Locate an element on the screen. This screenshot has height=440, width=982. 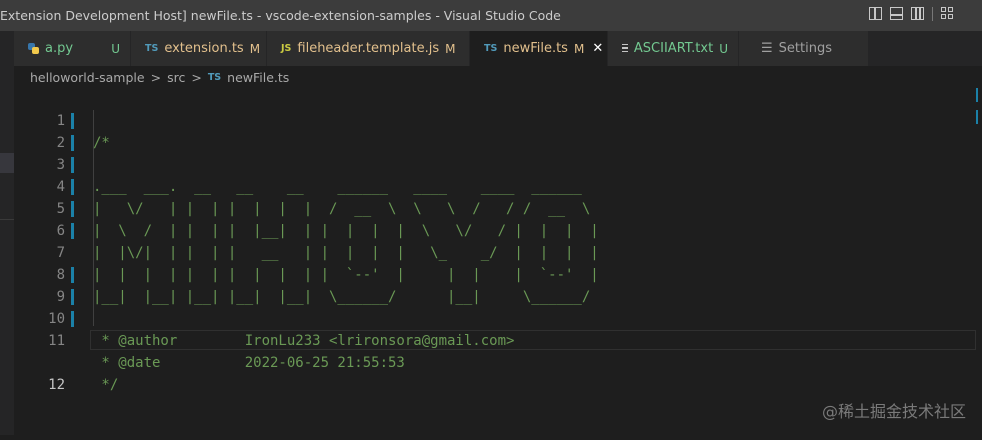
tab-label: extension.ts is located at coordinates (204, 48).